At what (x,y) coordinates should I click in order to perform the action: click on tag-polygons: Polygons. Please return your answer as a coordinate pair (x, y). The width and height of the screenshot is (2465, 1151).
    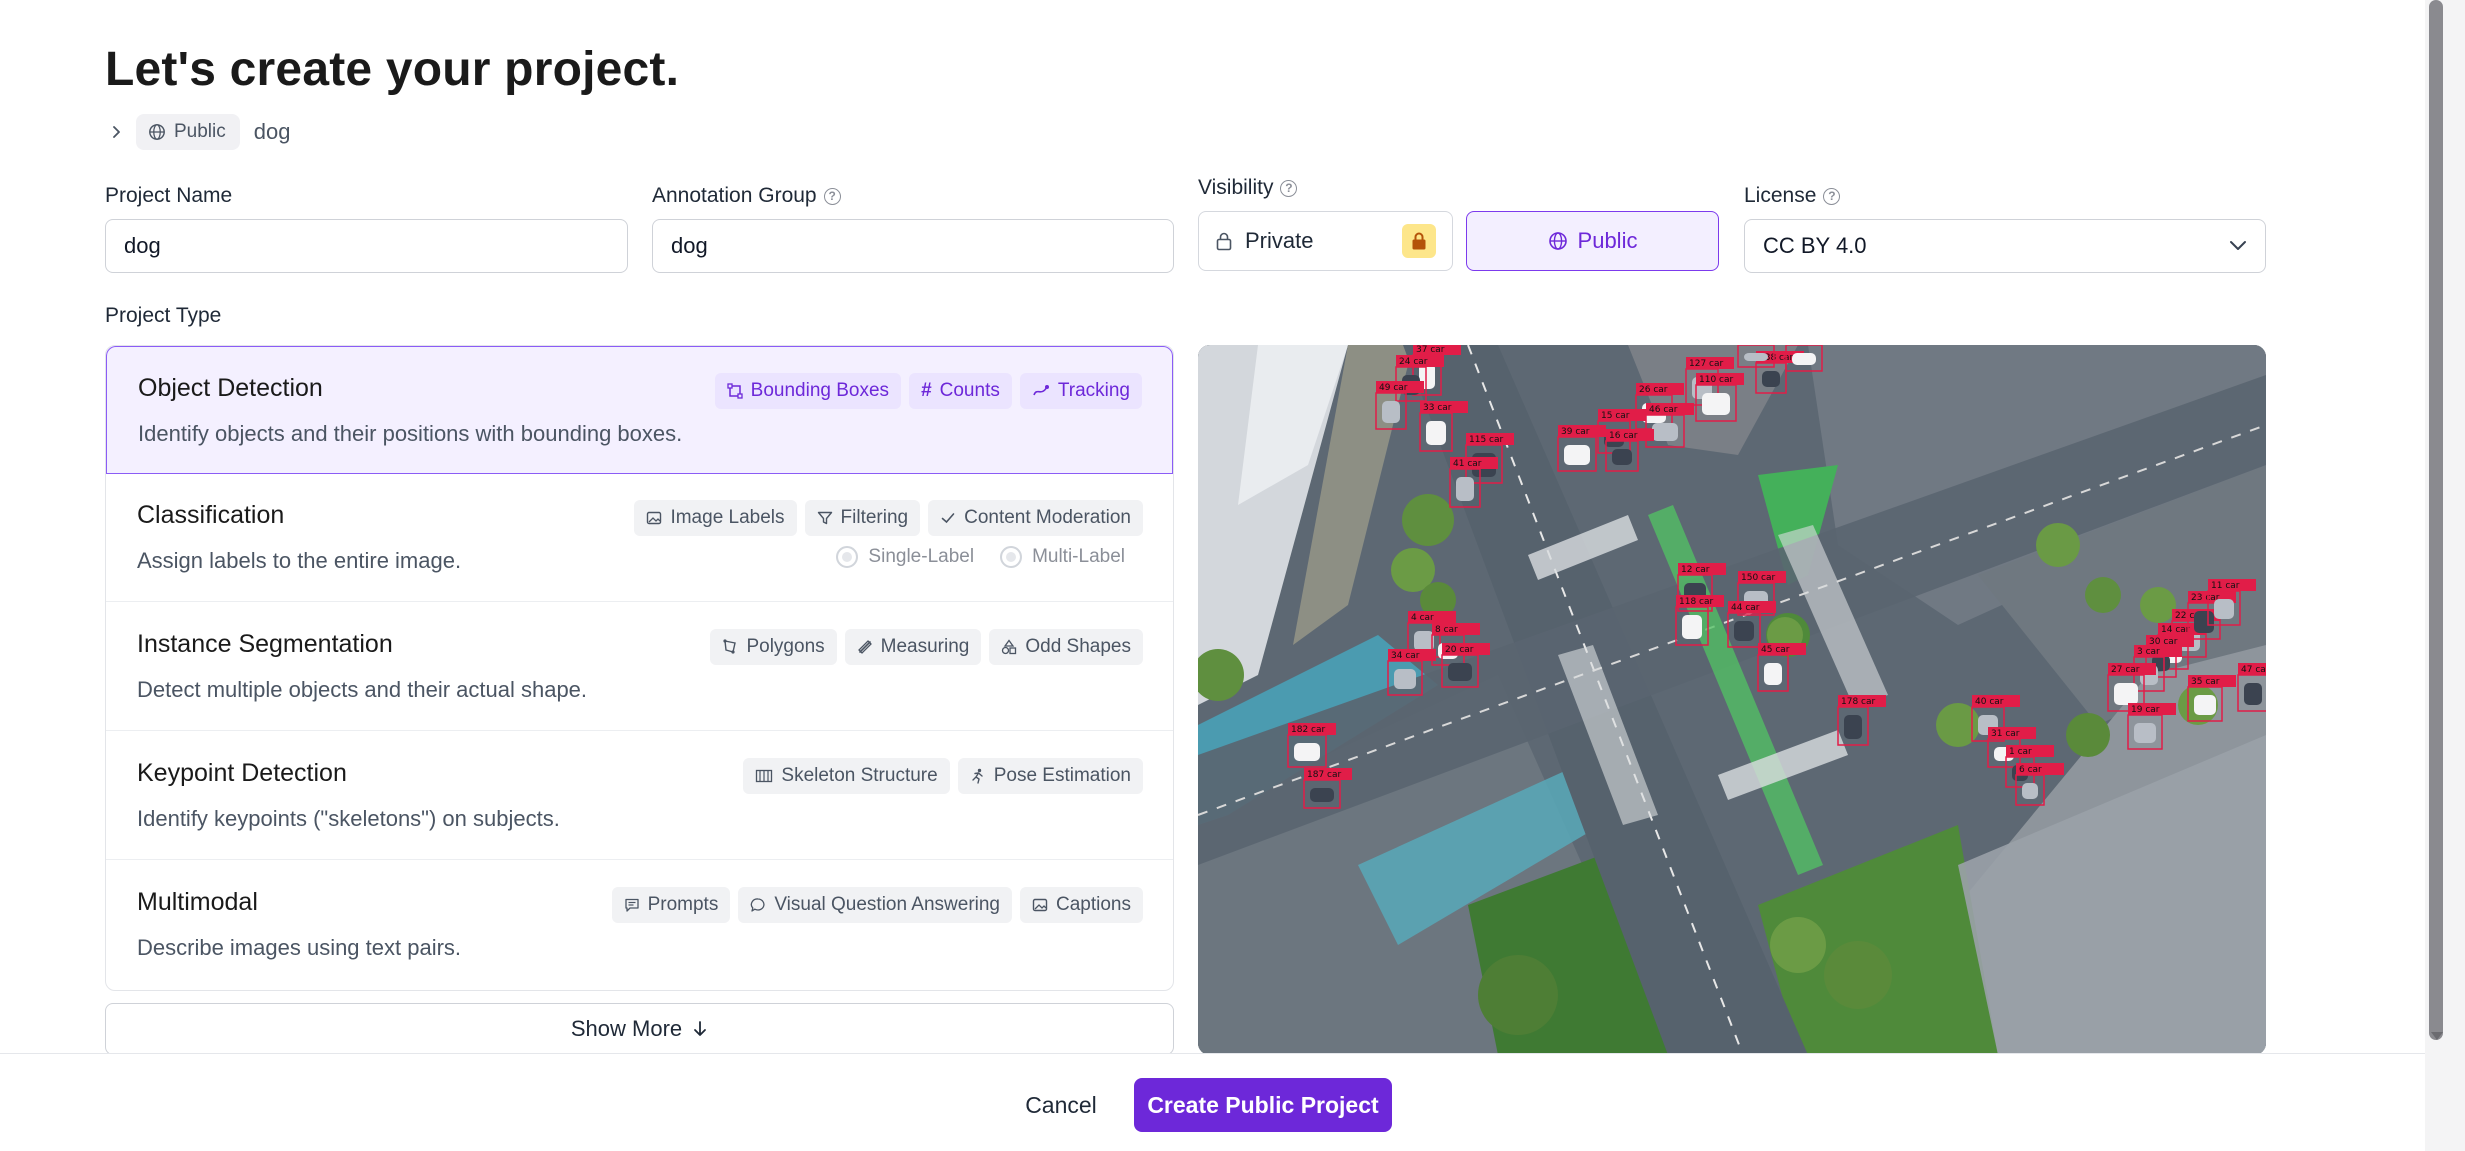
    Looking at the image, I should click on (773, 647).